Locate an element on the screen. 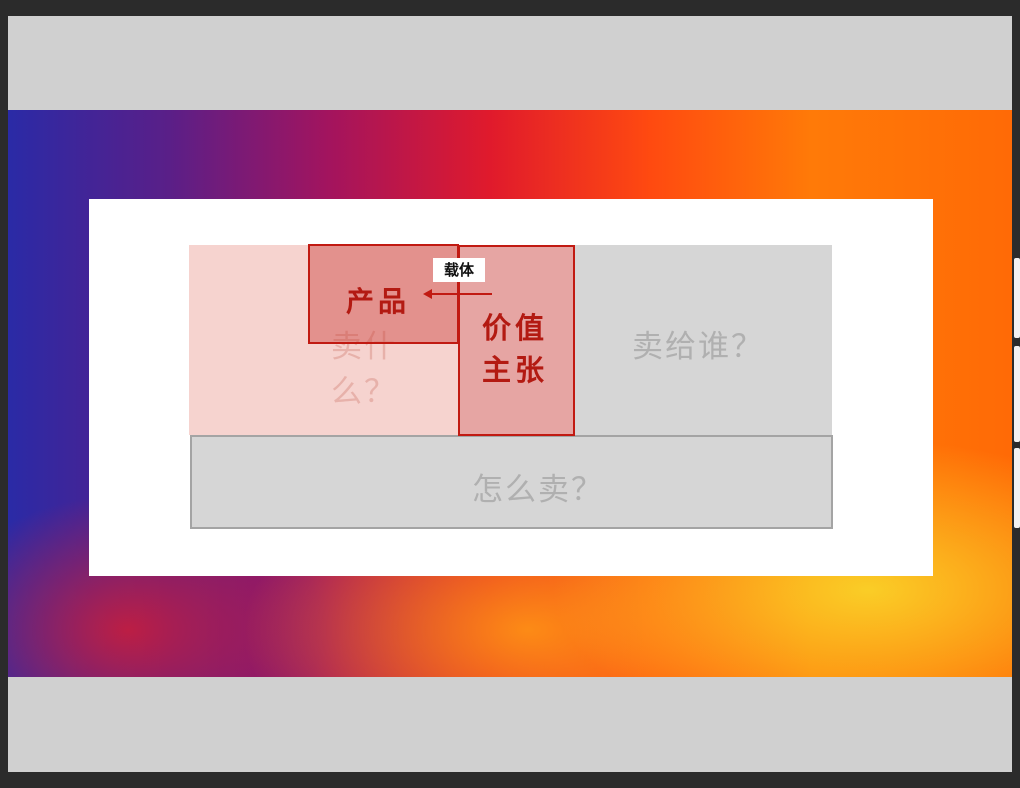  to-whom-label: 卖给谁？ is located at coordinates (698, 347).